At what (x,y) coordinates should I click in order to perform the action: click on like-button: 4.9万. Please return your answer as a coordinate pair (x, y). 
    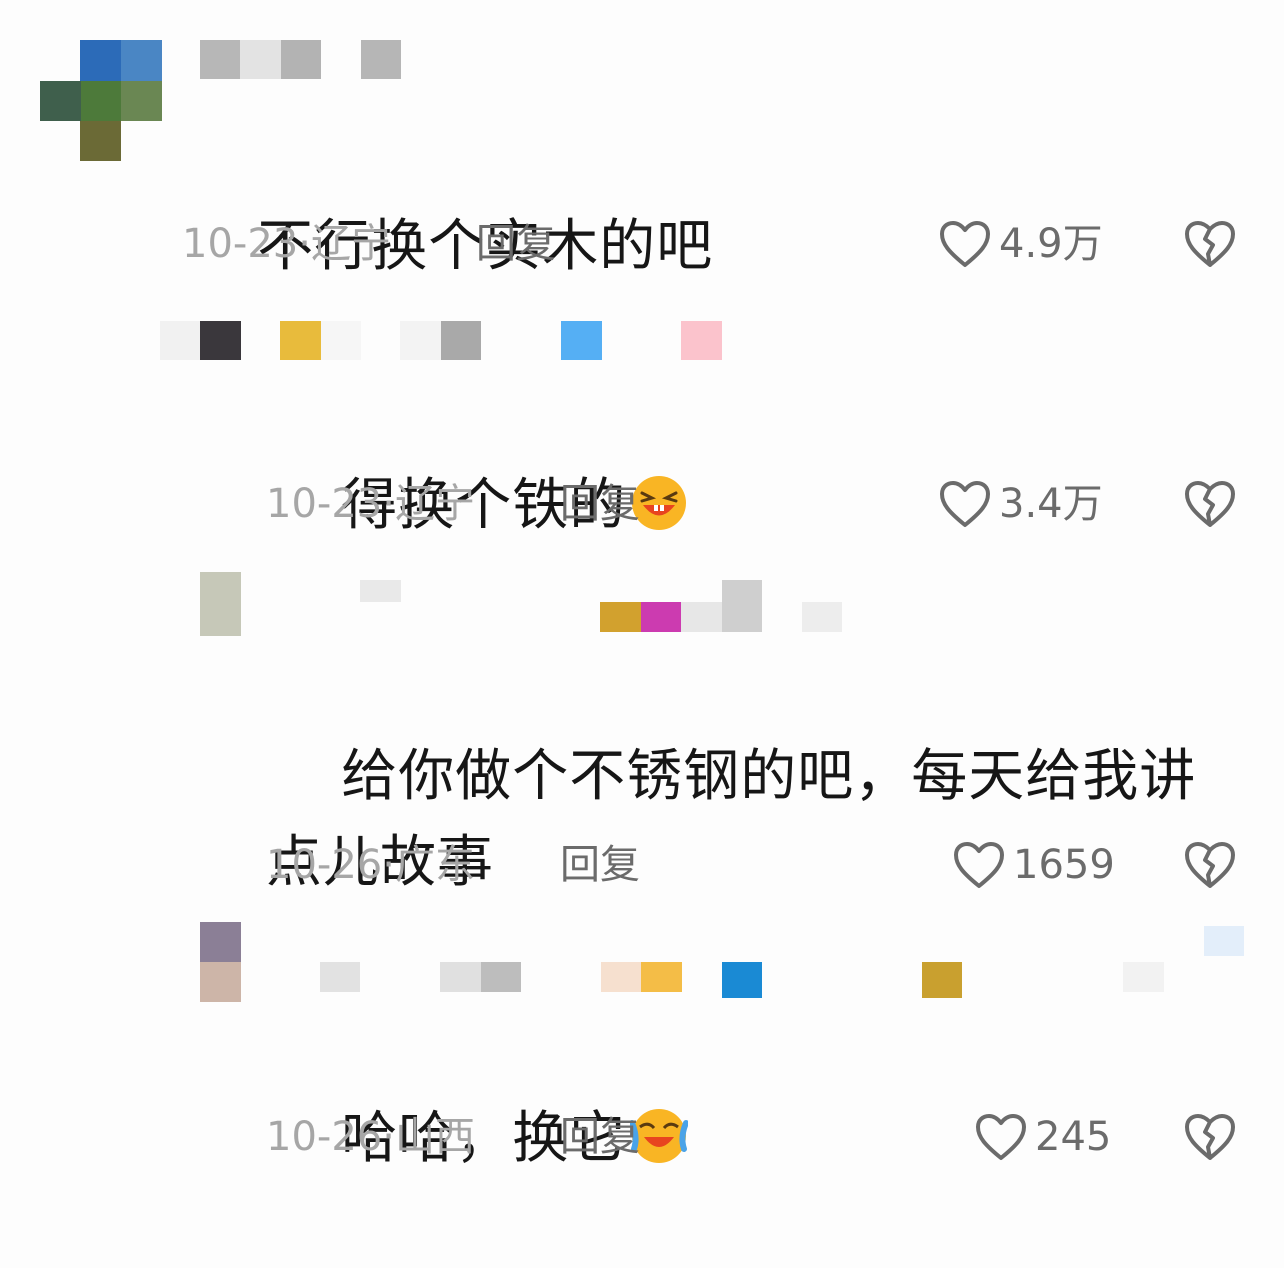
    Looking at the image, I should click on (1021, 244).